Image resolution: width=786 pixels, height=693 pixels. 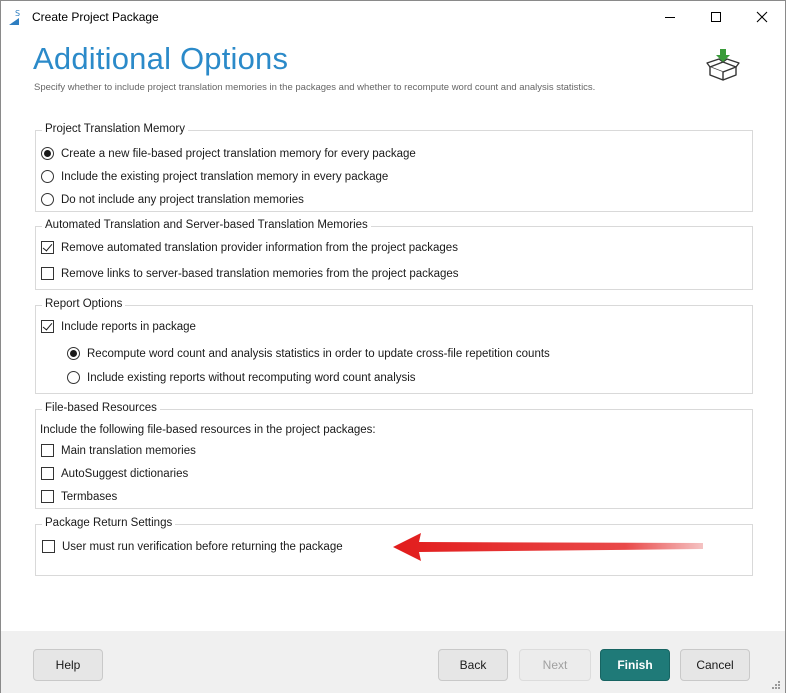 I want to click on maximize-button, so click(x=716, y=16).